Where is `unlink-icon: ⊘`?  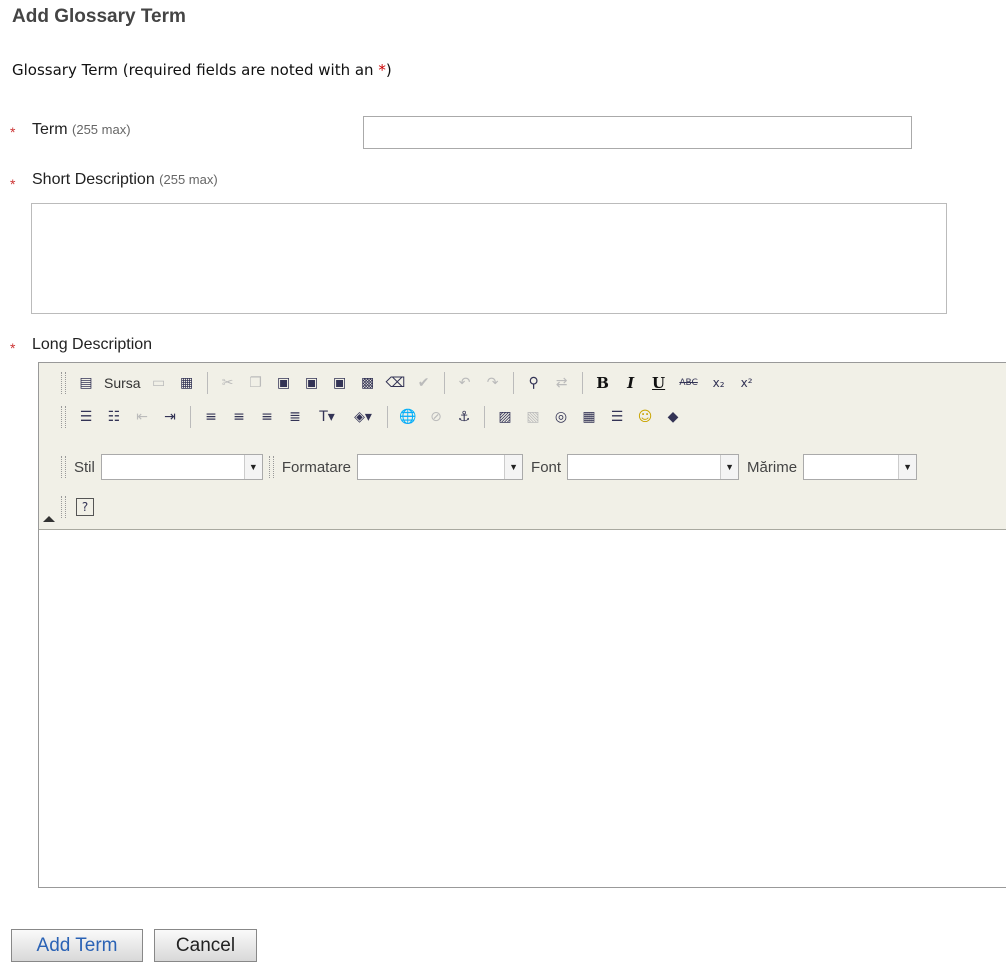
unlink-icon: ⊘ is located at coordinates (436, 417).